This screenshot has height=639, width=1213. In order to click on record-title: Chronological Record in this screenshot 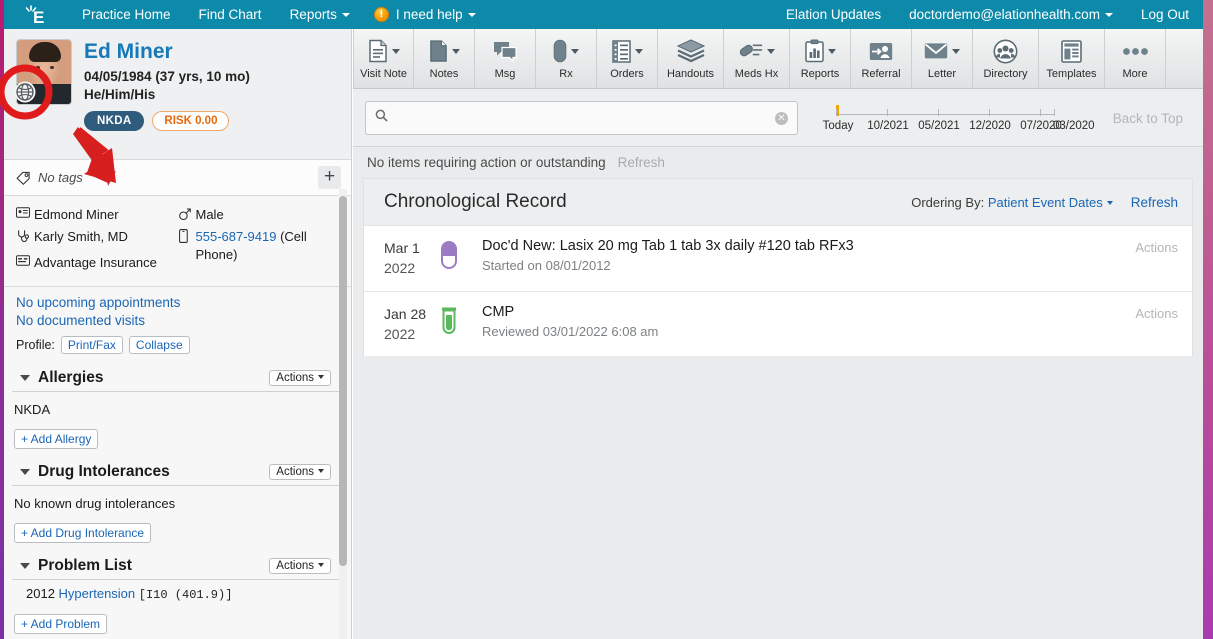, I will do `click(475, 201)`.